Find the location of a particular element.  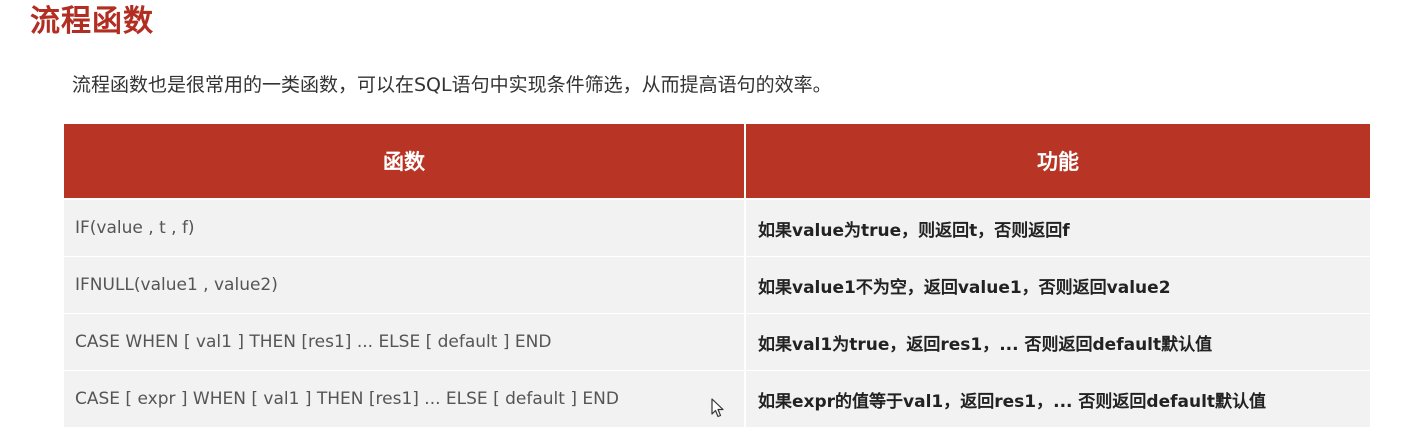

column-header-function: 函数 is located at coordinates (404, 161).